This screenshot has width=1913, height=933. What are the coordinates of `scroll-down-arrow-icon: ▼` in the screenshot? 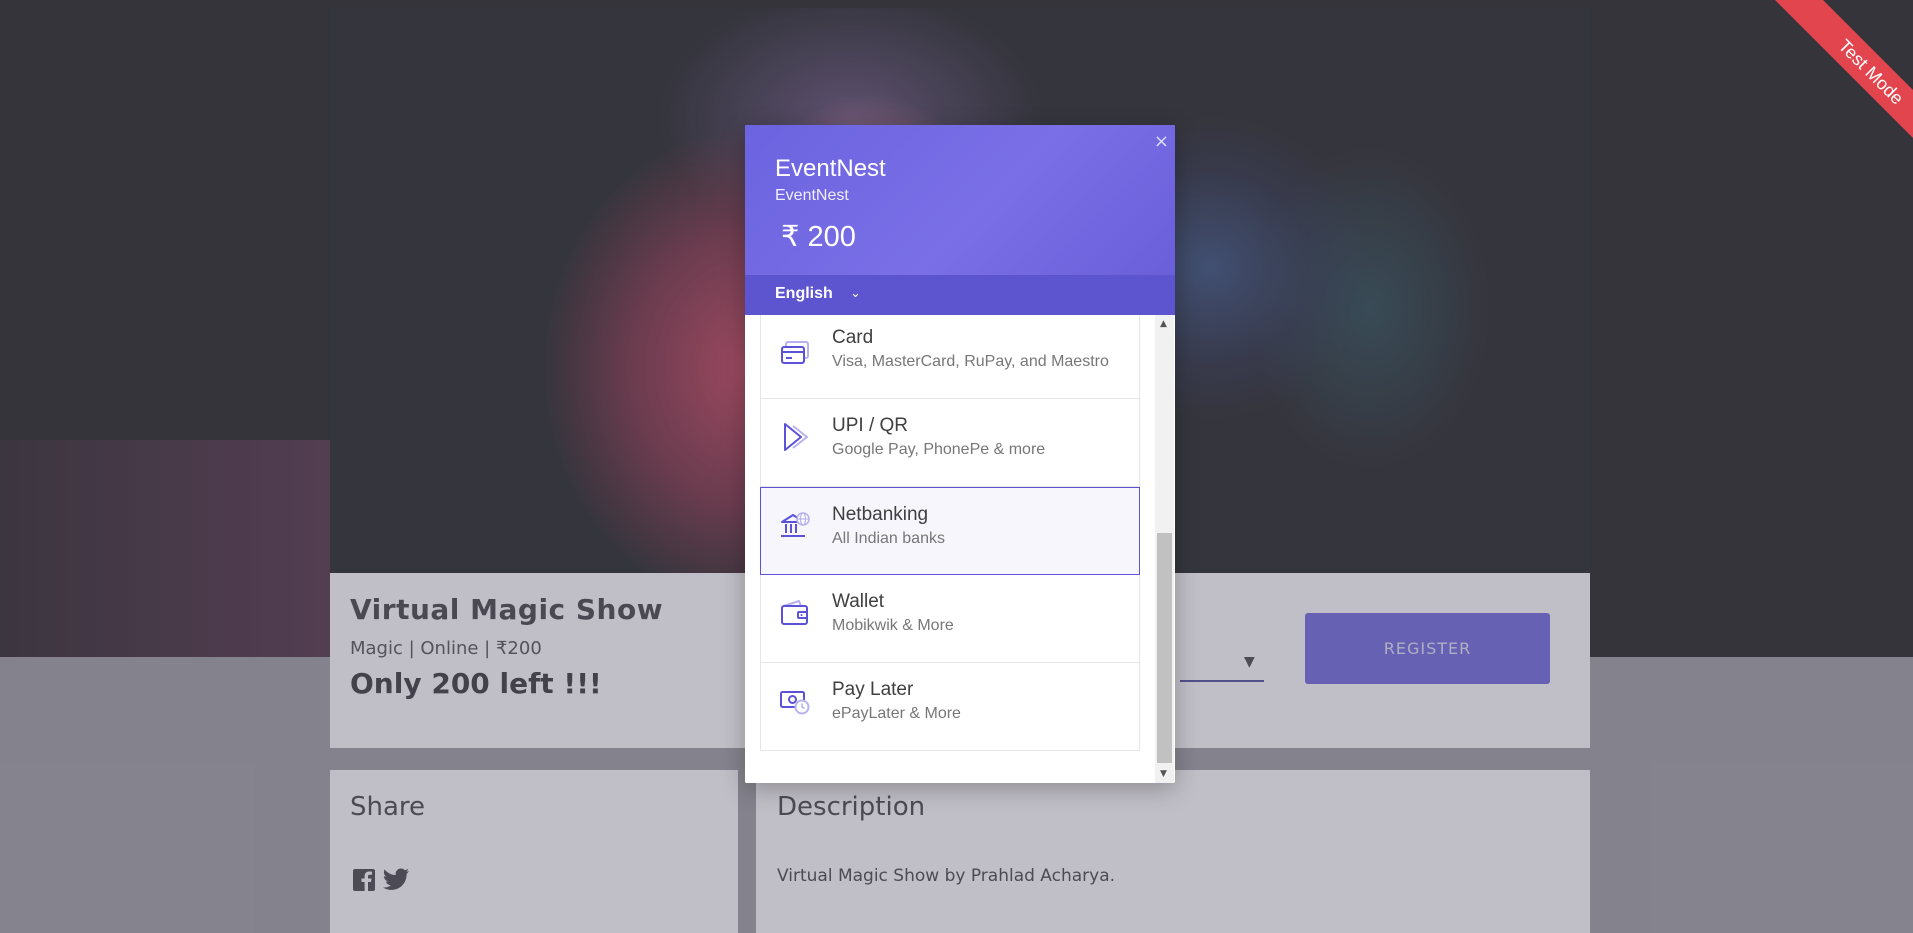 It's located at (1163, 774).